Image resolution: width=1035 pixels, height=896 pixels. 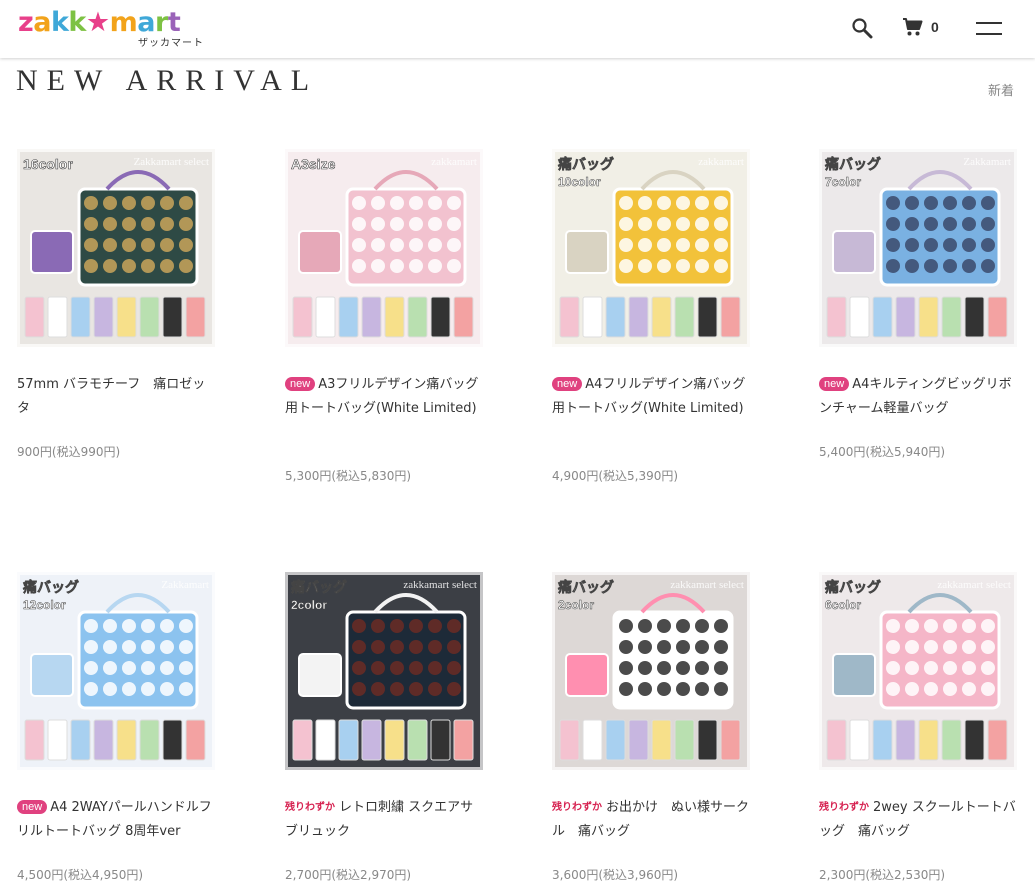 What do you see at coordinates (117, 820) in the screenshot?
I see `product-name: new A4 2WAYパールハンドルフリルトートバッグ 8周年ver` at bounding box center [117, 820].